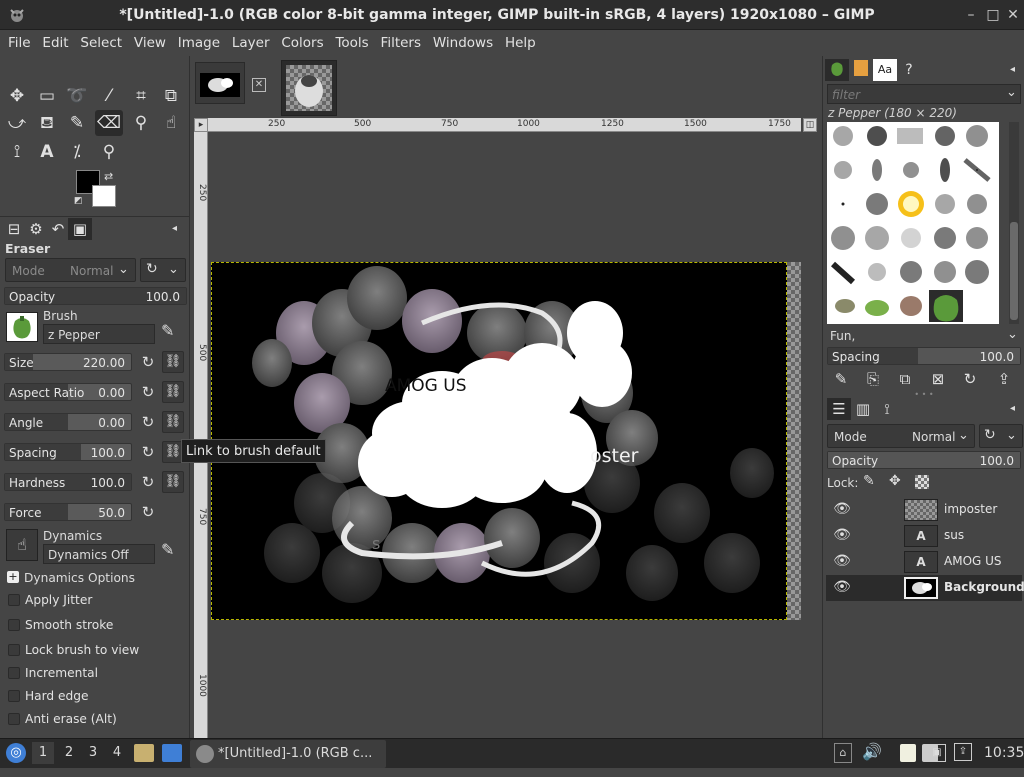  What do you see at coordinates (1012, 69) in the screenshot?
I see `configure-dock-icon: ◂` at bounding box center [1012, 69].